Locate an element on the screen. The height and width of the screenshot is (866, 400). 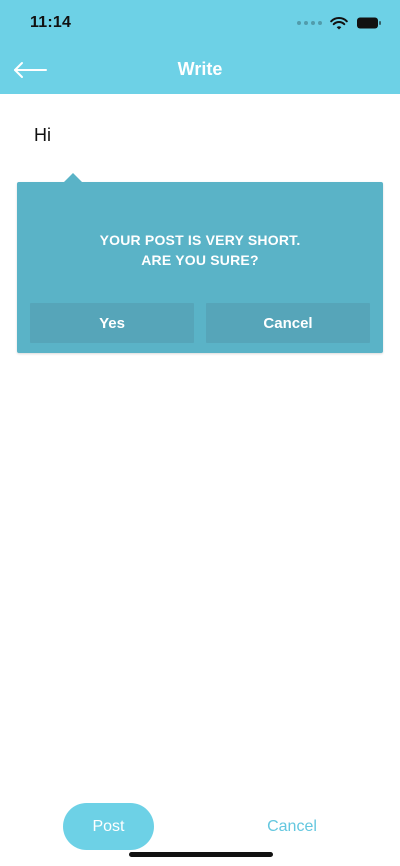
page-title: Write is located at coordinates (200, 69).